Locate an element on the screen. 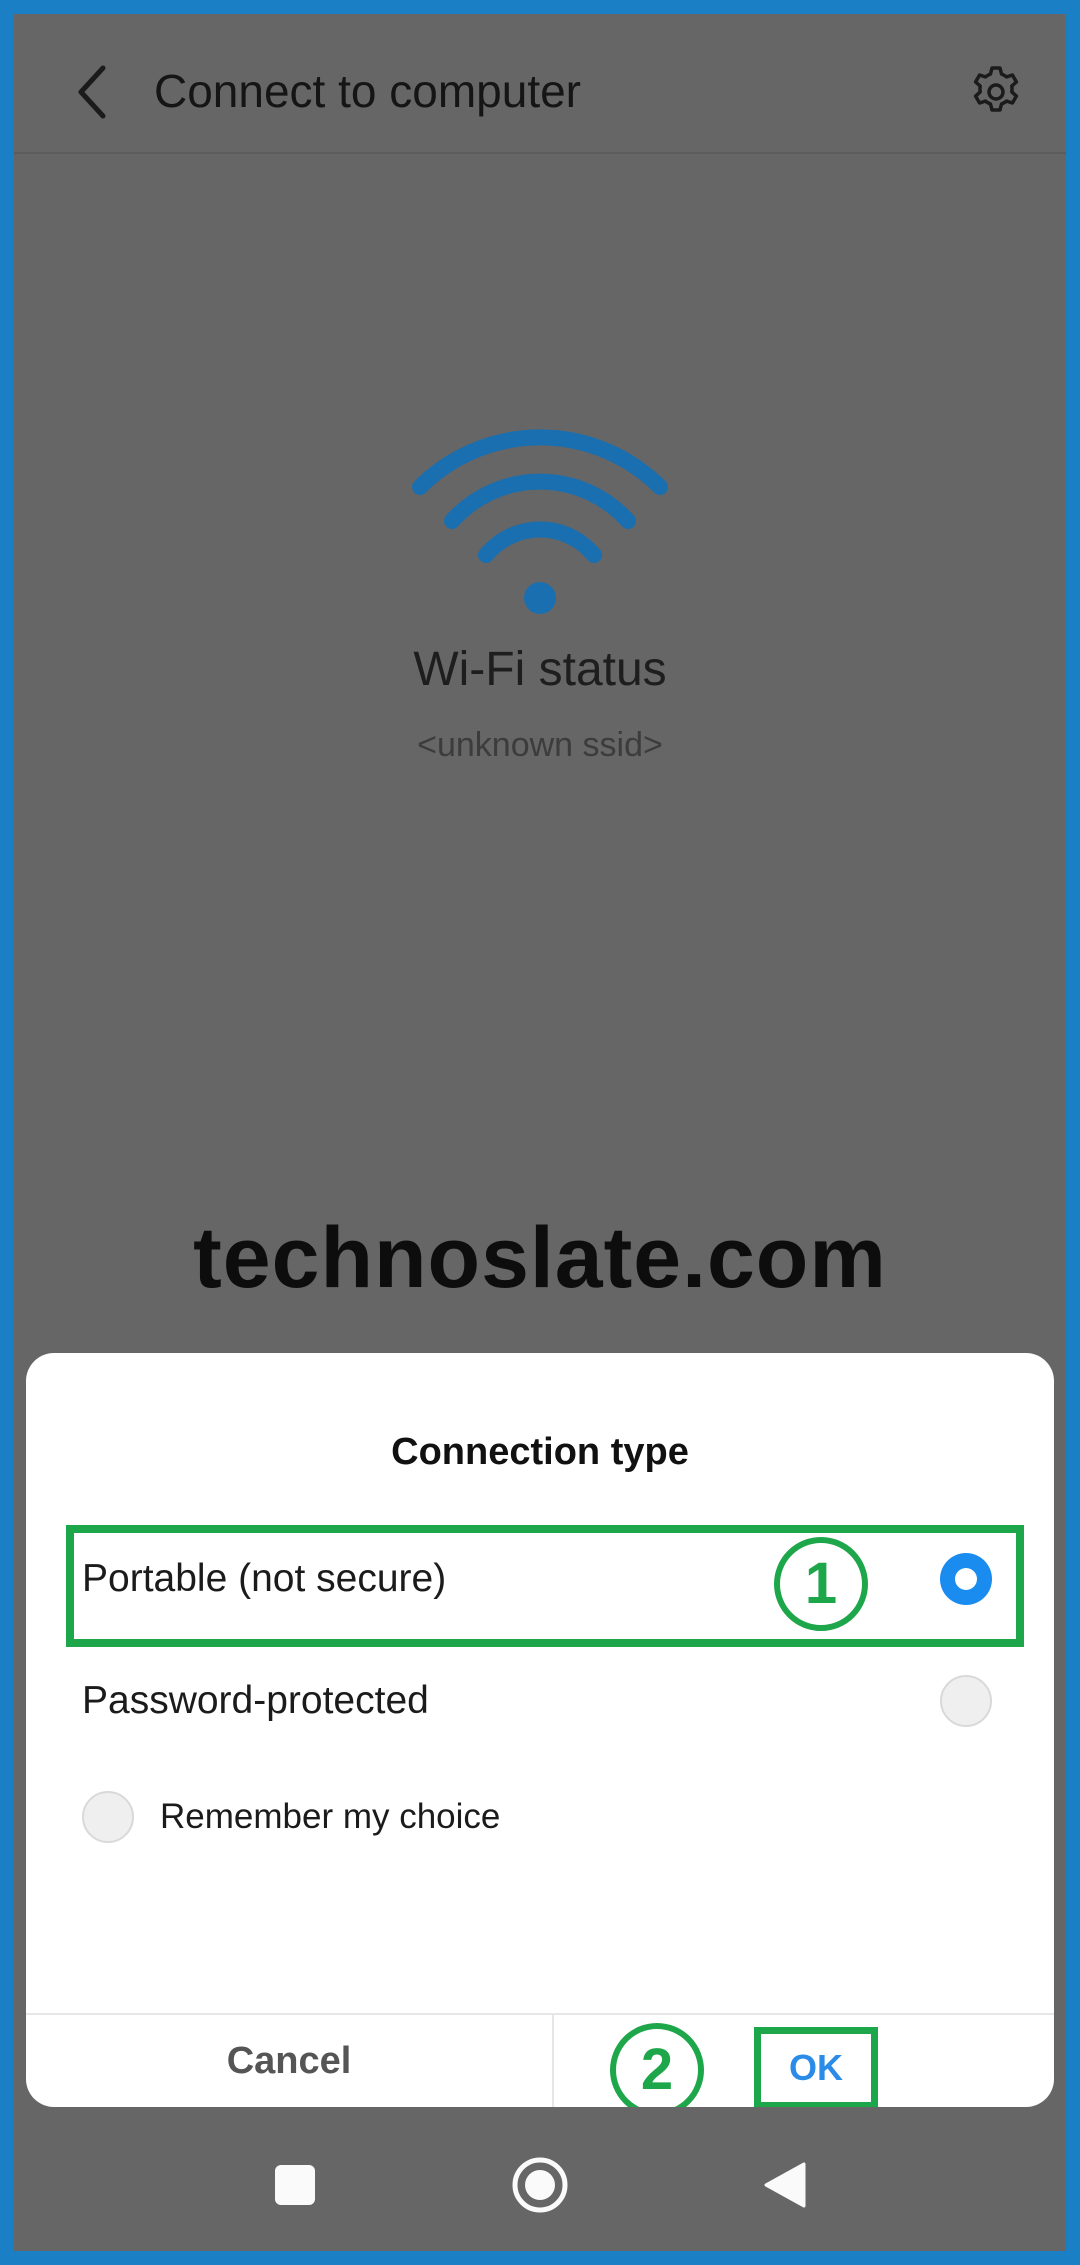 This screenshot has width=1080, height=2265. option-password-label: Password-protected is located at coordinates (255, 1700).